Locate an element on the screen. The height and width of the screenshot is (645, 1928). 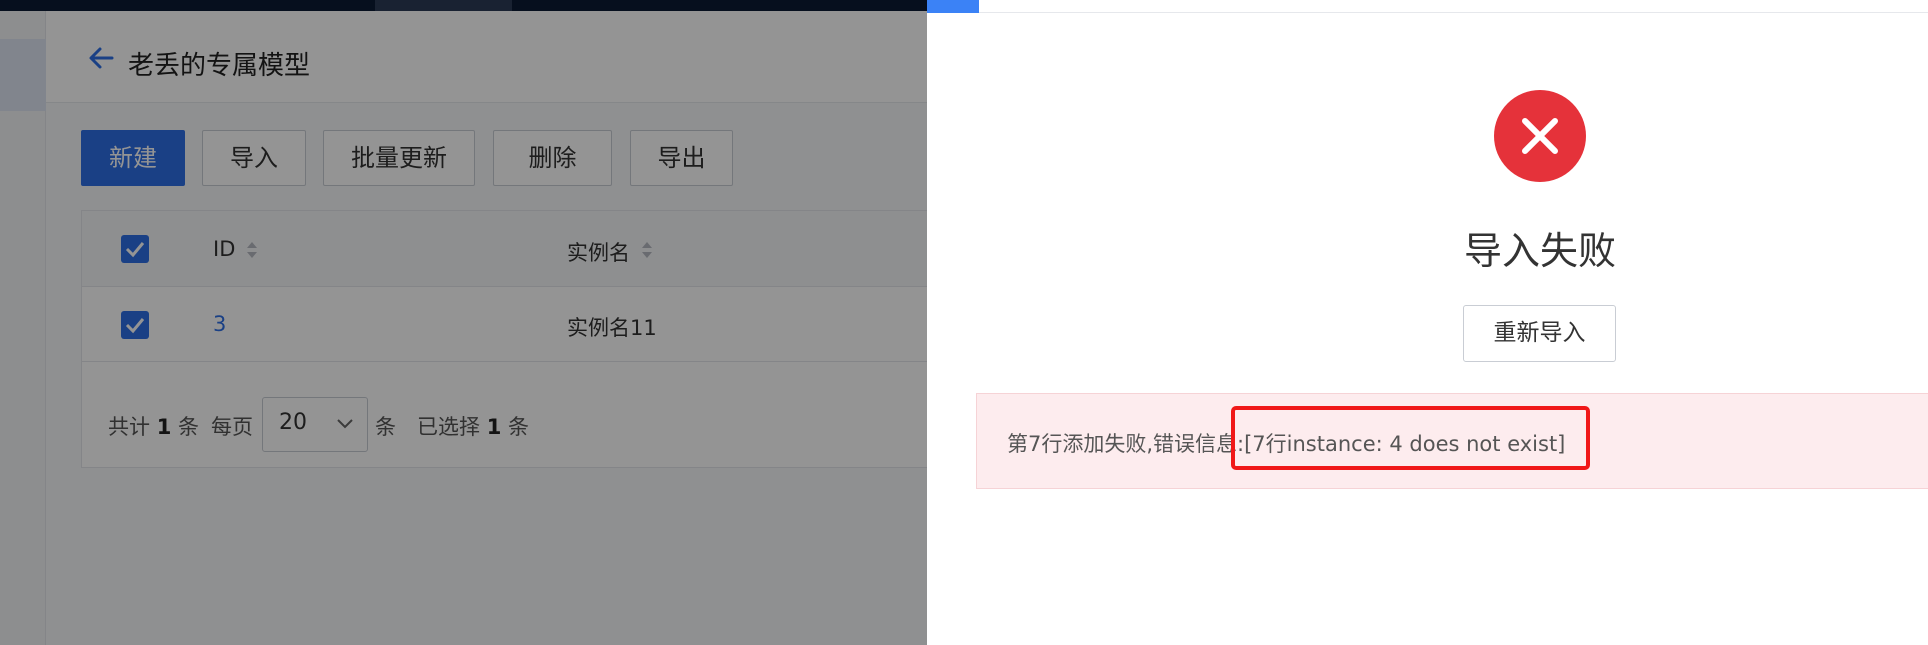
close-icon is located at coordinates (1540, 136).